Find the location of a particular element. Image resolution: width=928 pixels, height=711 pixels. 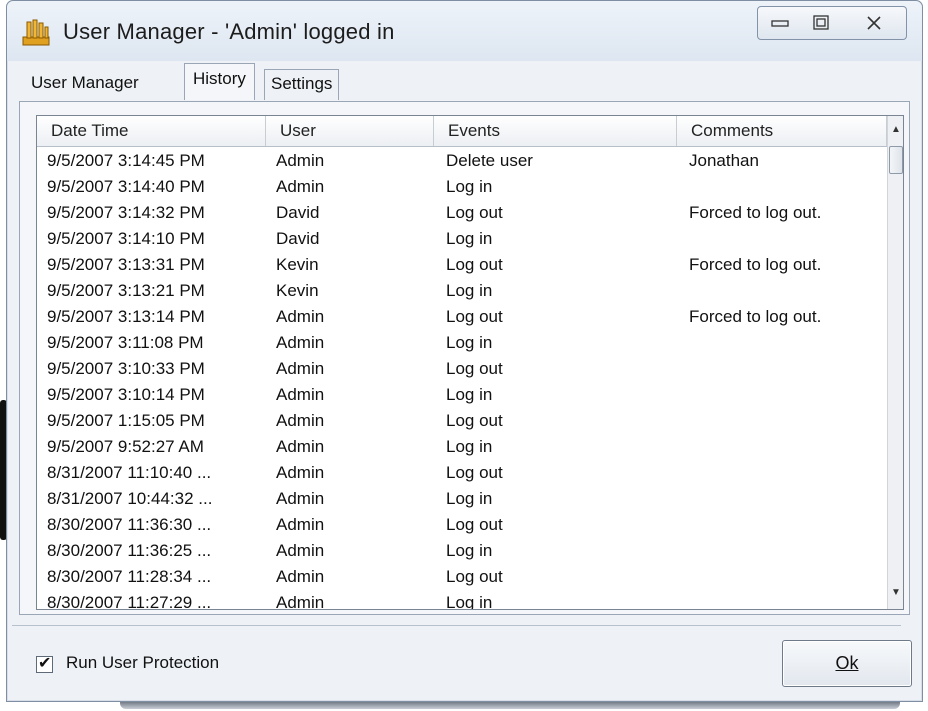

maximize-icon is located at coordinates (821, 23).